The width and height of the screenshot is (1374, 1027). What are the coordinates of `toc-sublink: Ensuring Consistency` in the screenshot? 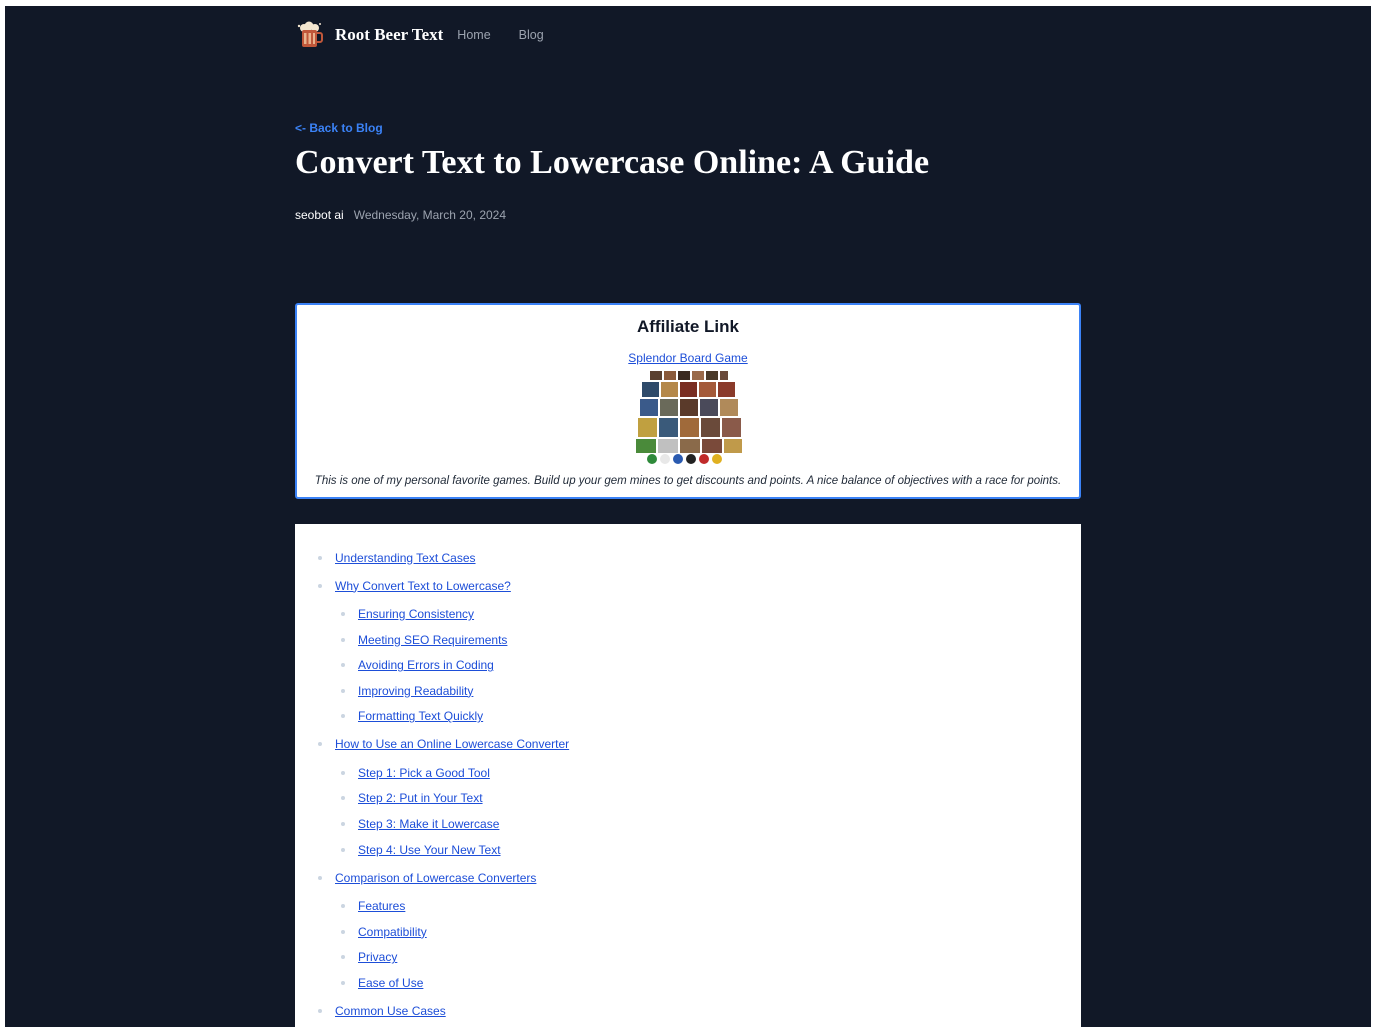 It's located at (416, 614).